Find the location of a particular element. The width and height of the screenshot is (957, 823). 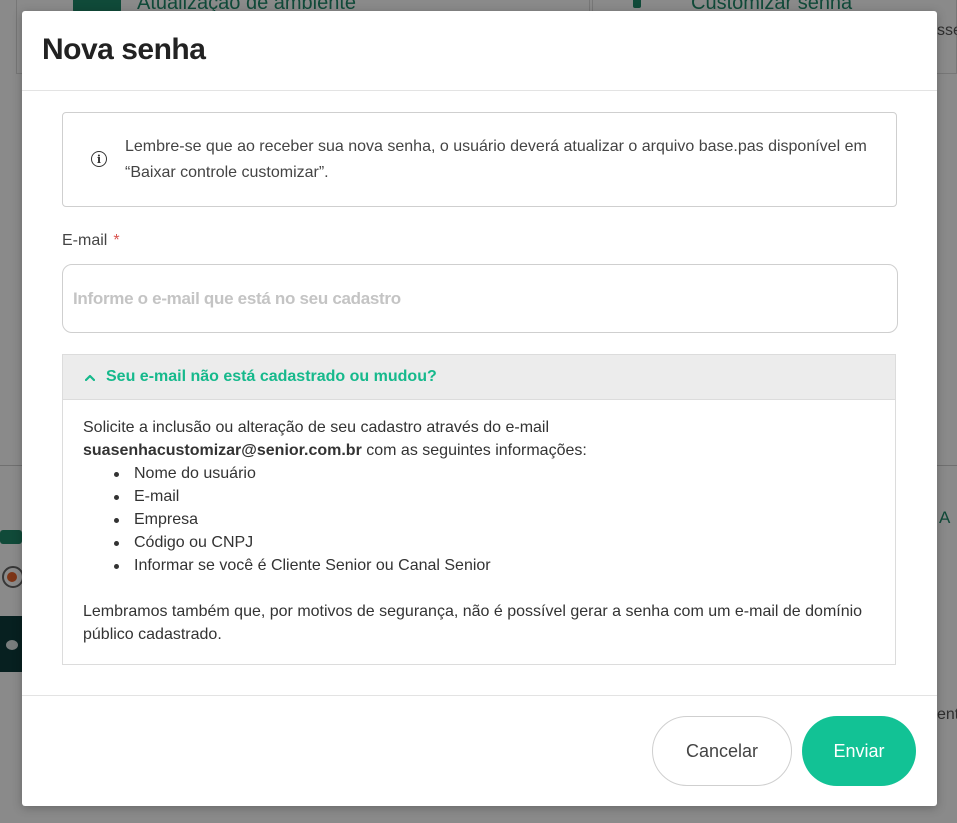

list-item: Código ou CNPJ is located at coordinates (493, 542).